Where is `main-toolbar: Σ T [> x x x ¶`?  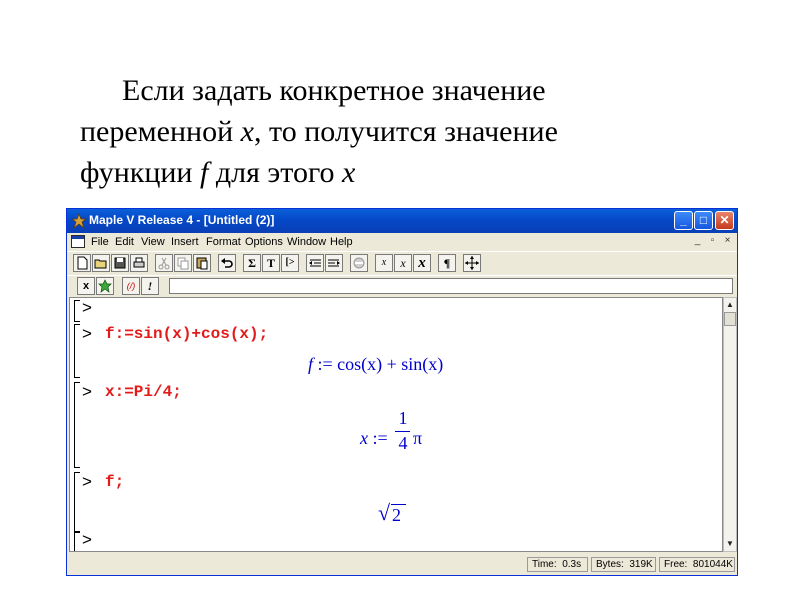
main-toolbar: Σ T [> x x x ¶ is located at coordinates (402, 262).